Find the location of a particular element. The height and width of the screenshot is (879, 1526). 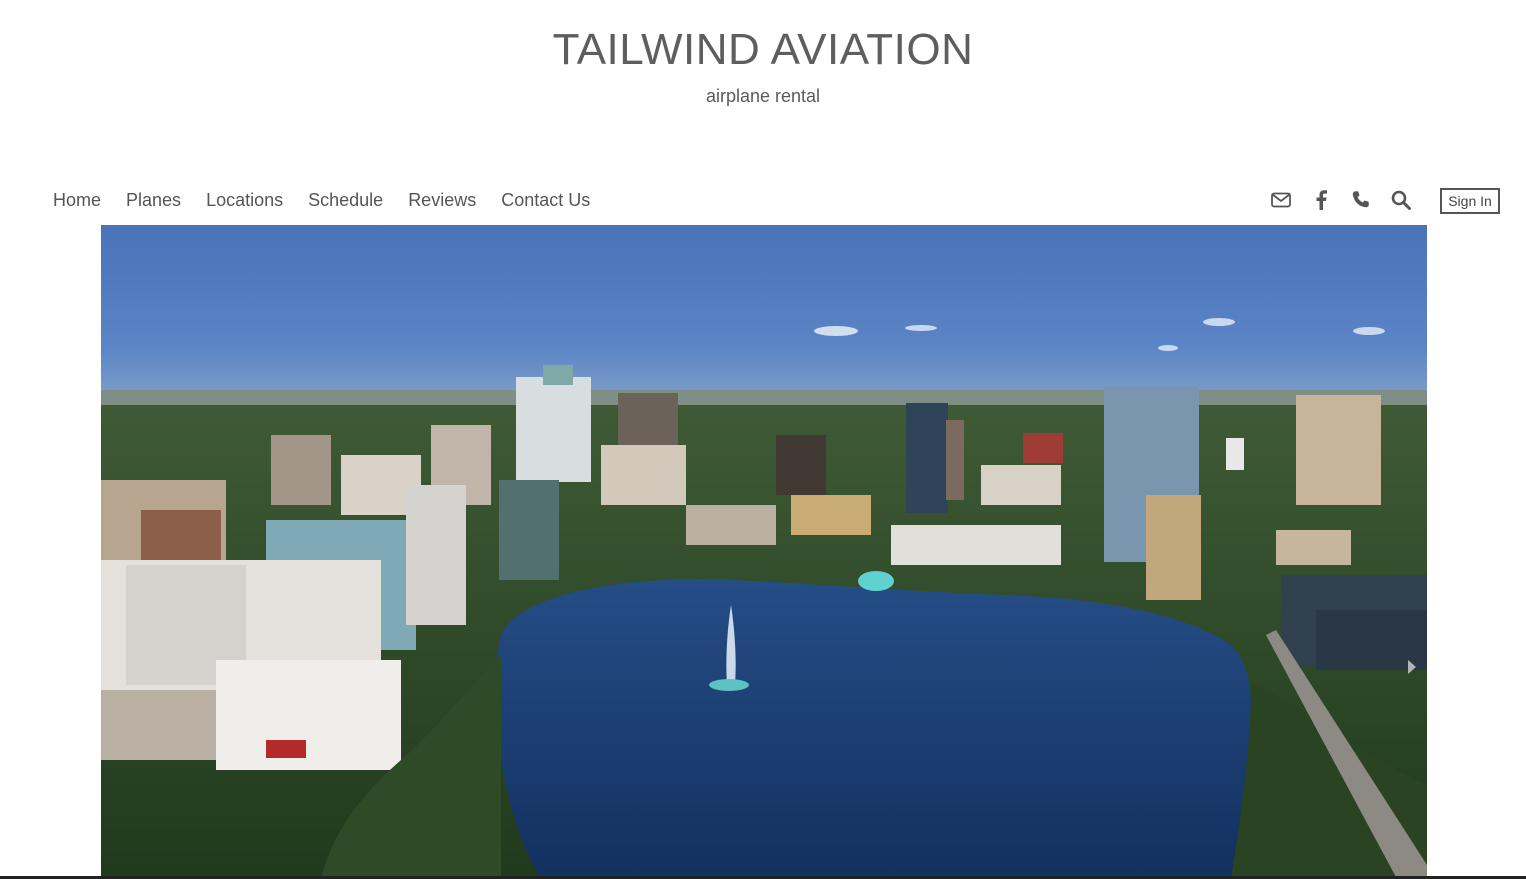

sign-in-button: Sign In is located at coordinates (1470, 201).